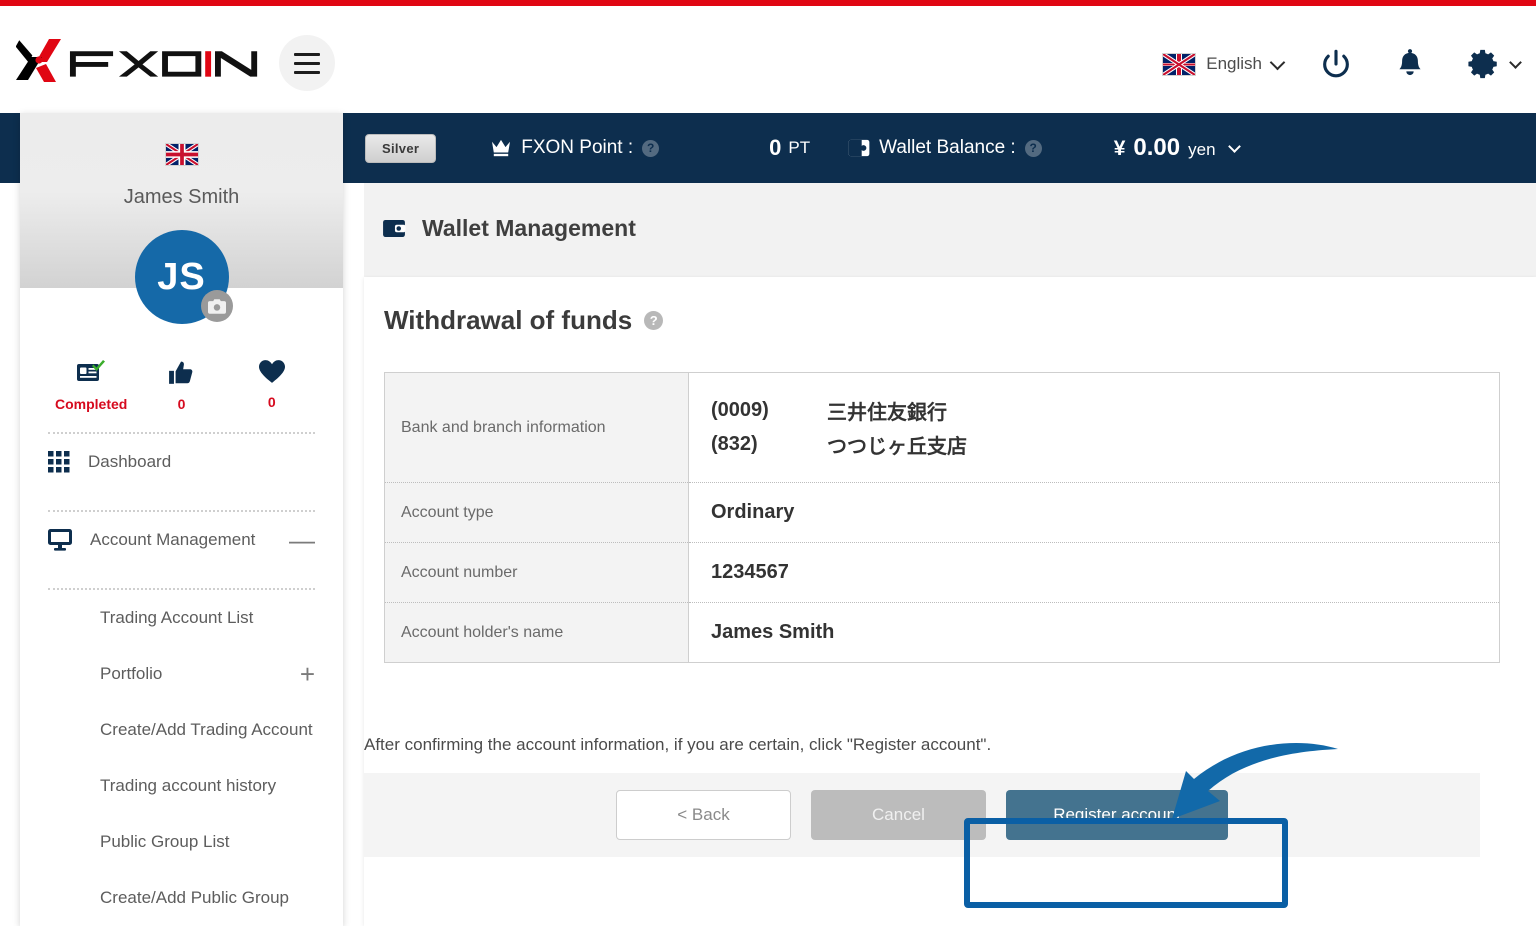 This screenshot has height=926, width=1536. I want to click on sidebar-item-trading-account-list: Trading Account List, so click(181, 618).